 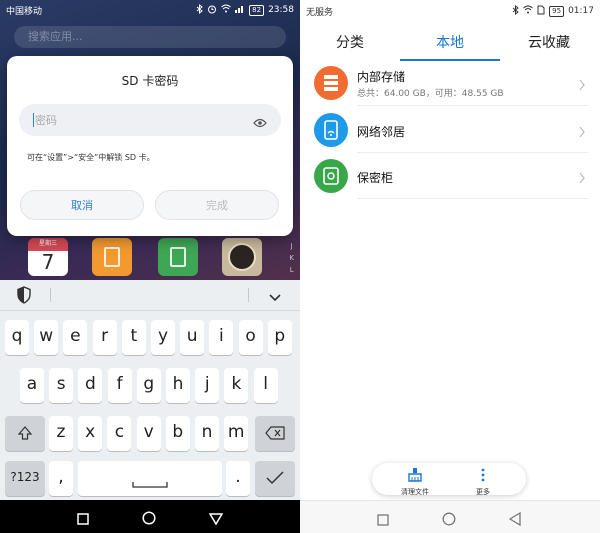 I want to click on dialog-title: SD 卡密码, so click(x=150, y=81).